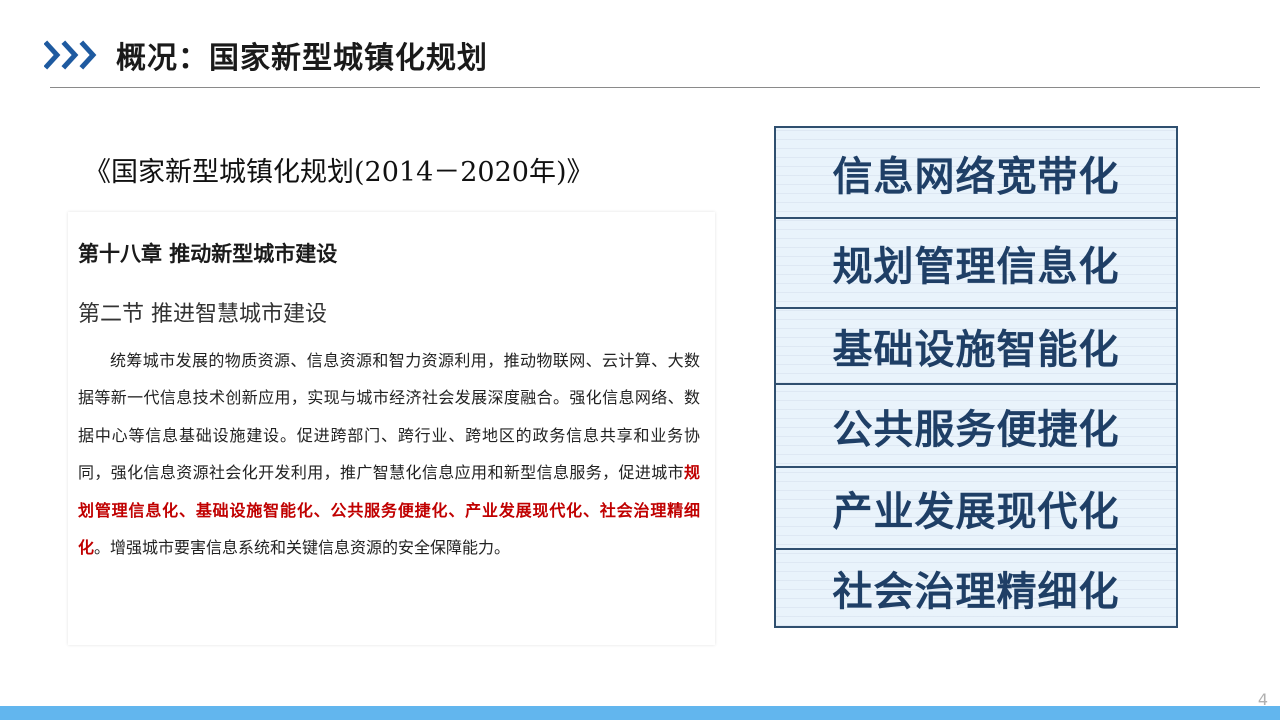 The width and height of the screenshot is (1280, 720). Describe the element at coordinates (1262, 699) in the screenshot. I see `page-number: 4` at that location.